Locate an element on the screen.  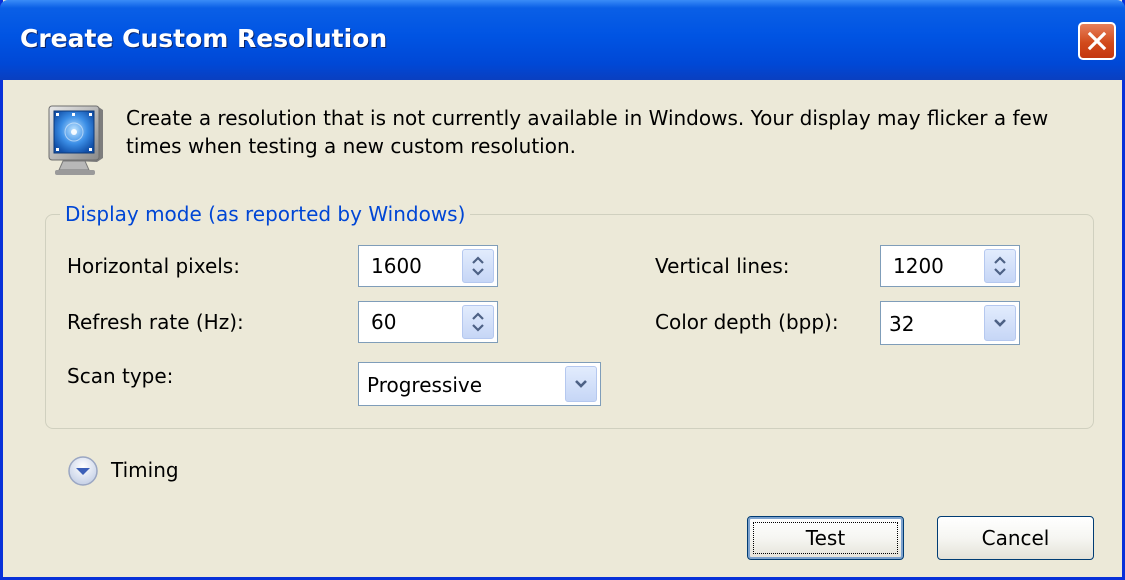
color-depth-value: 32 is located at coordinates (902, 324).